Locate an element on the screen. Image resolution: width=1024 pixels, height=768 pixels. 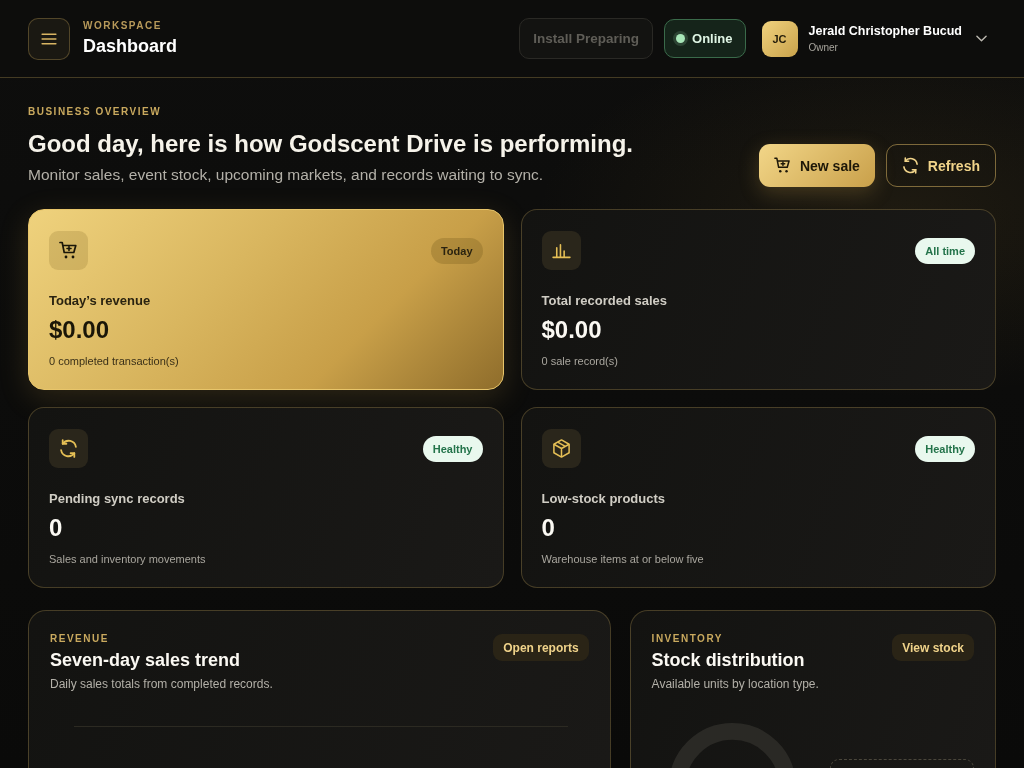
box-icon is located at coordinates (561, 448).